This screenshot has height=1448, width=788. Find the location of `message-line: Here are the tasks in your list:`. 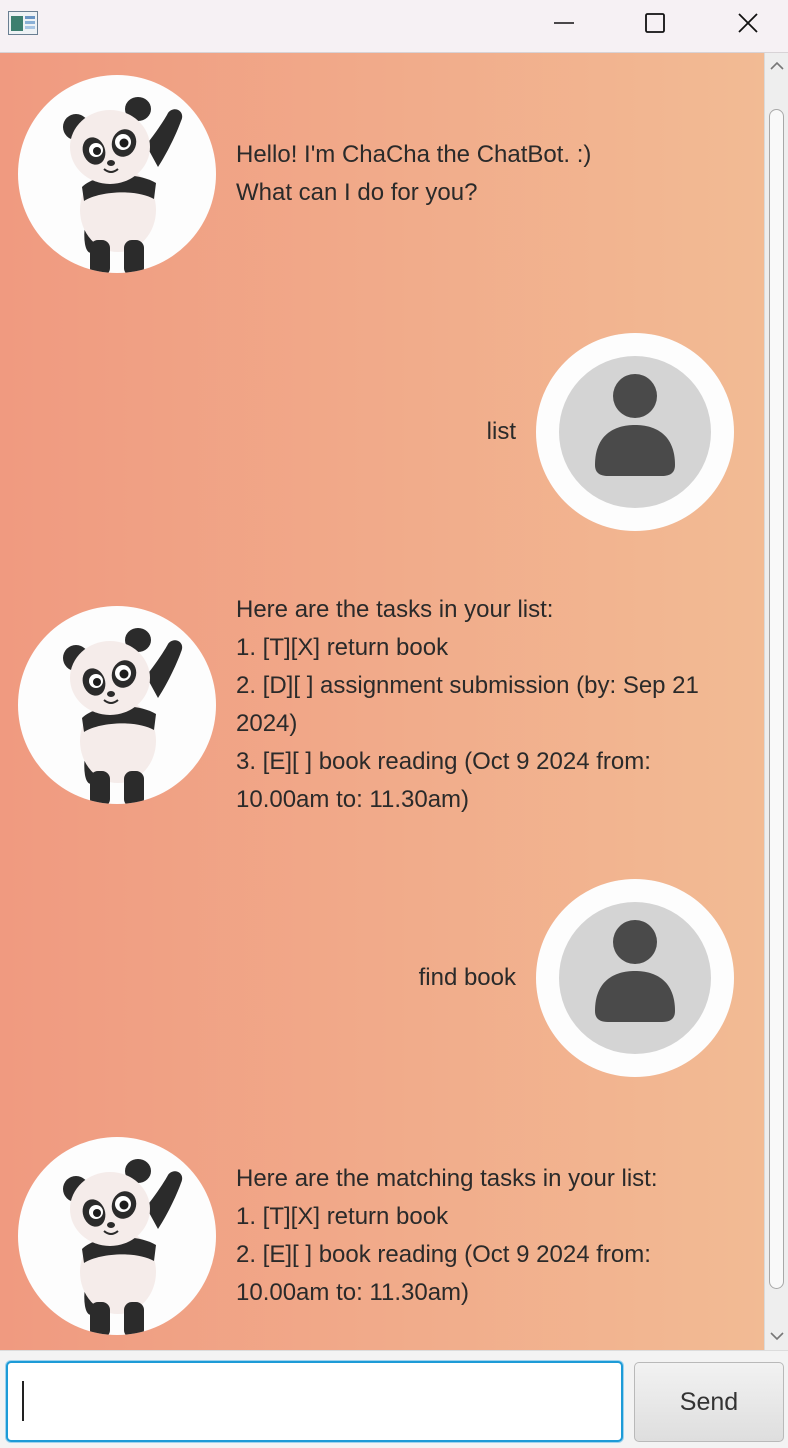

message-line: Here are the tasks in your list: is located at coordinates (395, 609).